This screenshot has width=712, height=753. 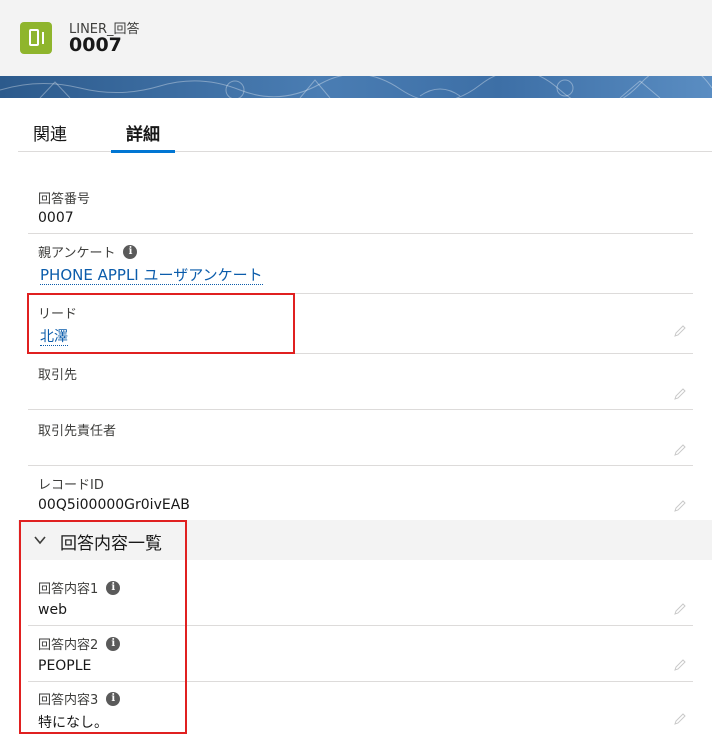 I want to click on field-label: レコードID, so click(x=71, y=483).